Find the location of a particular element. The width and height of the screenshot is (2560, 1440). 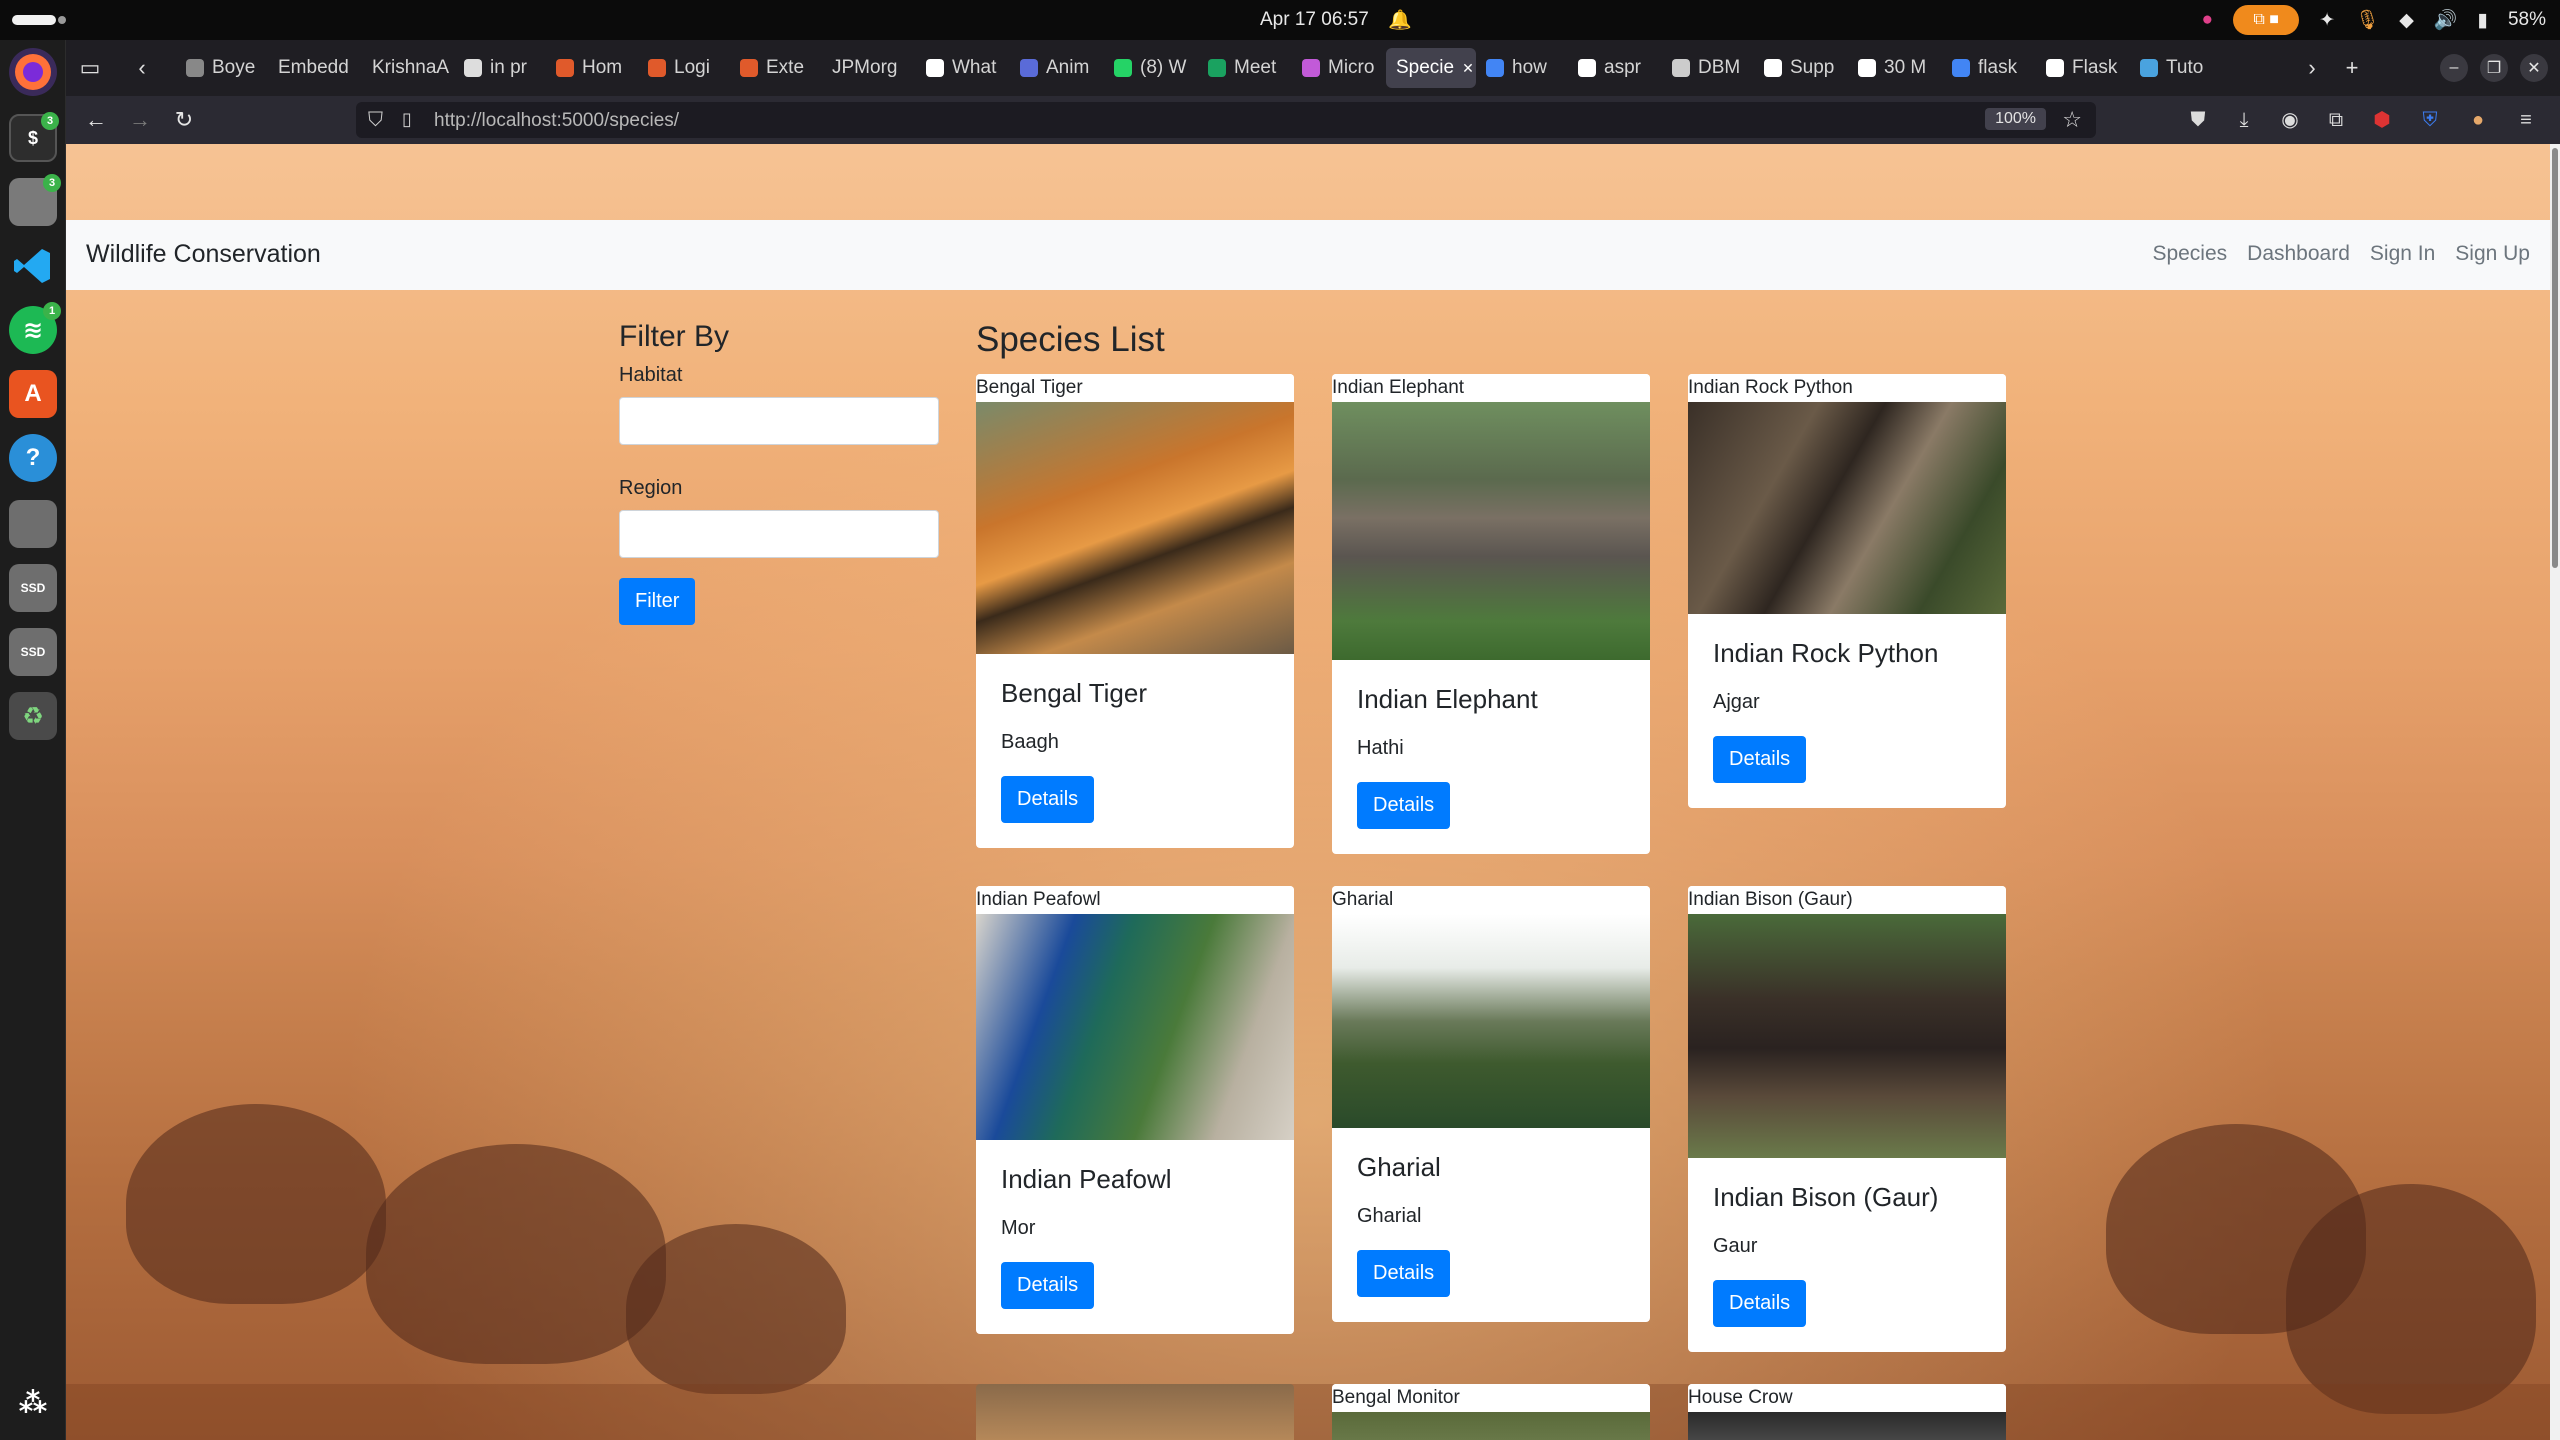

ssd-drive-icon: SSD is located at coordinates (33, 588).